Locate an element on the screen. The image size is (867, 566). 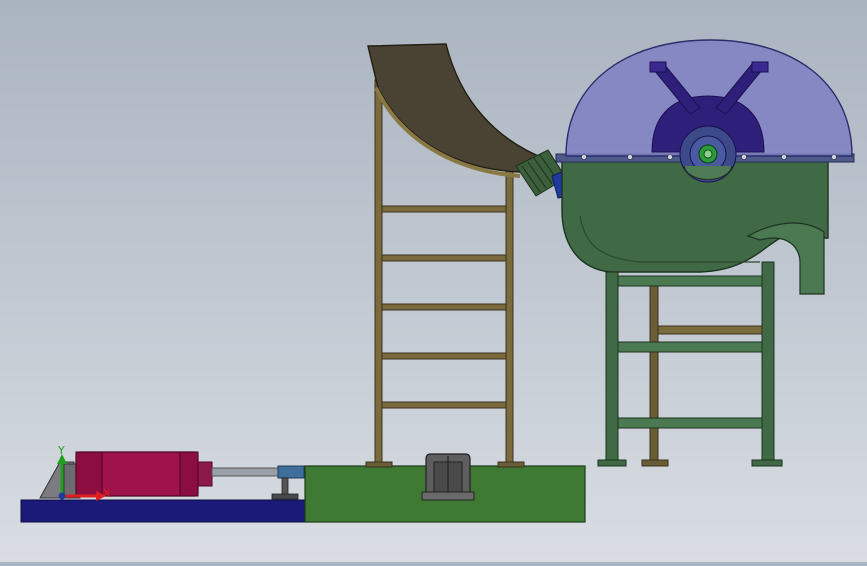
hydraulic-cylinder is located at coordinates (172, 475).